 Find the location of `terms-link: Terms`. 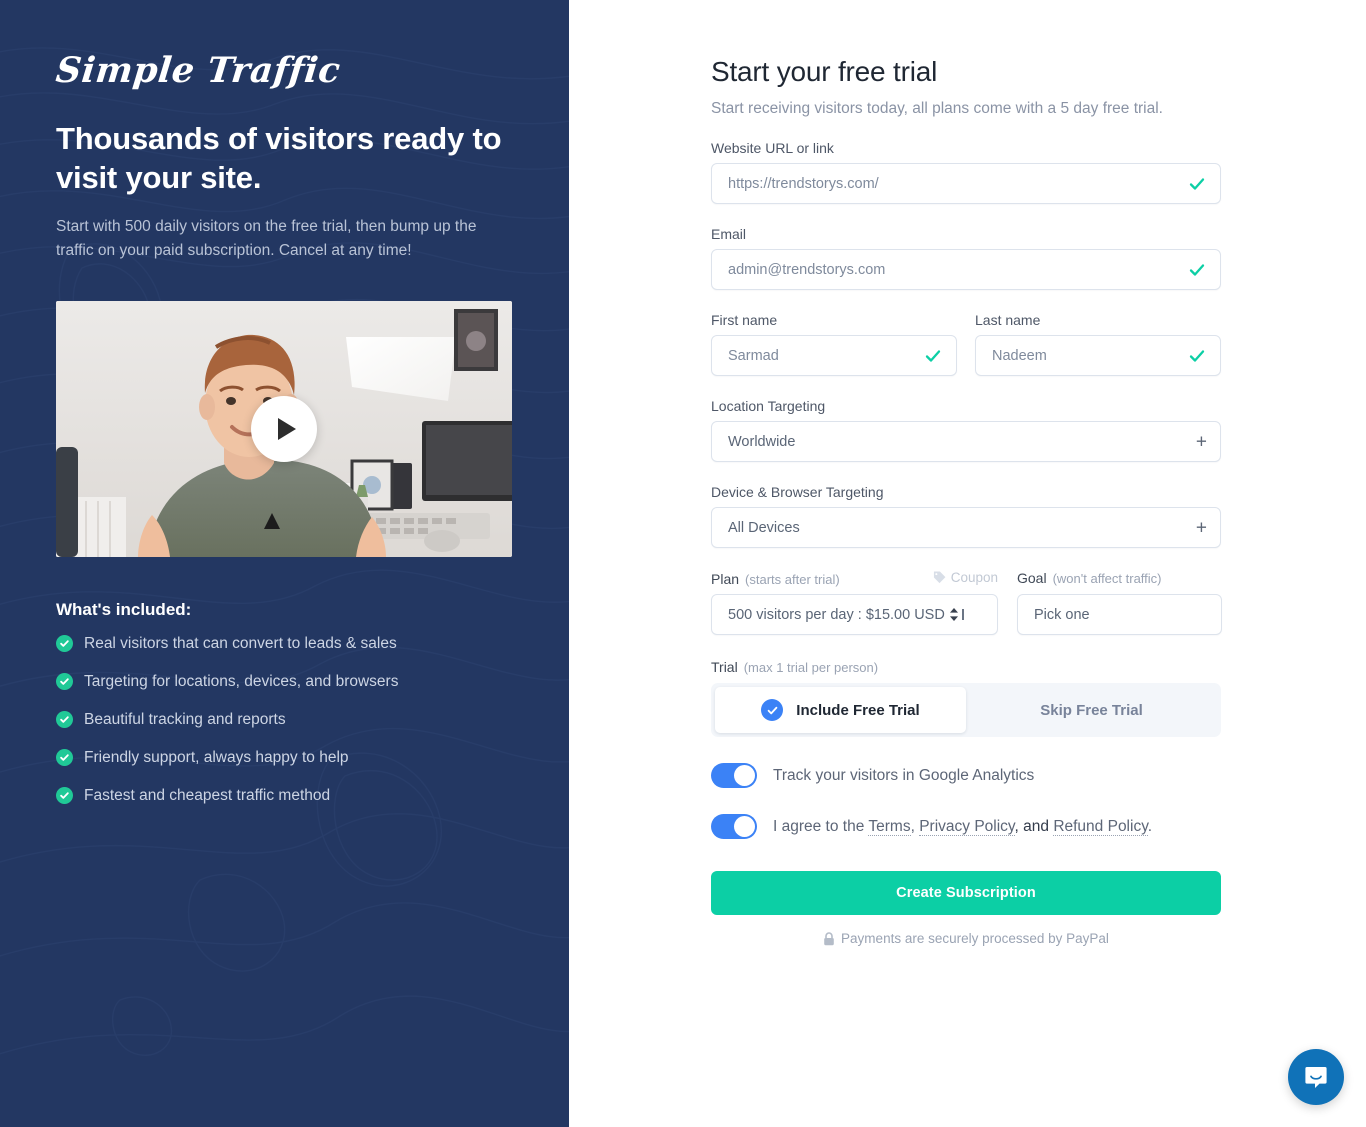

terms-link: Terms is located at coordinates (889, 826).